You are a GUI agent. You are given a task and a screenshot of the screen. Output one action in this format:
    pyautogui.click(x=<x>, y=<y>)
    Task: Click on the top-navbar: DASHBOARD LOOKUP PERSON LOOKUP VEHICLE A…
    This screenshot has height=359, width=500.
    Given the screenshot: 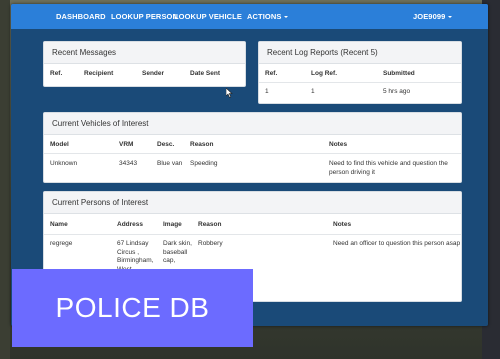 What is the action you would take?
    pyautogui.click(x=249, y=16)
    